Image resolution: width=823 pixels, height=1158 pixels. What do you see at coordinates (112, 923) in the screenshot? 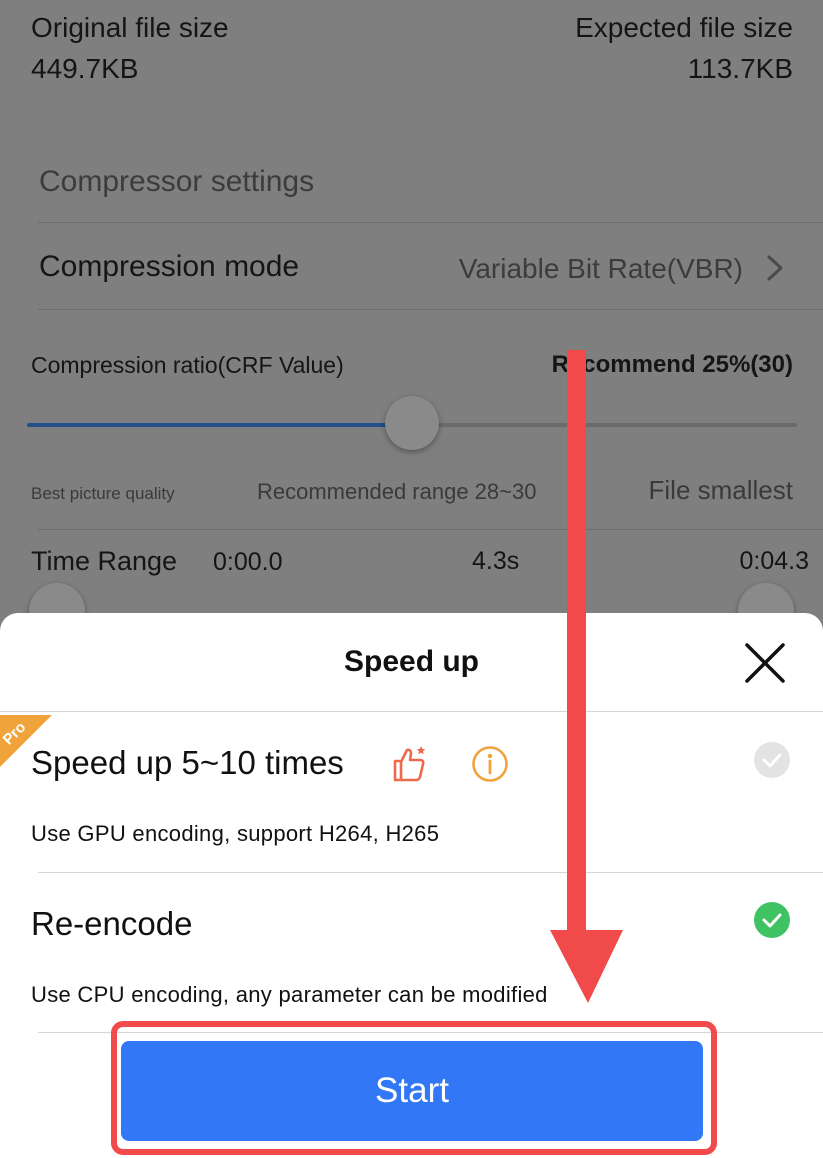
I see `option-re-encode-title: Re-encode` at bounding box center [112, 923].